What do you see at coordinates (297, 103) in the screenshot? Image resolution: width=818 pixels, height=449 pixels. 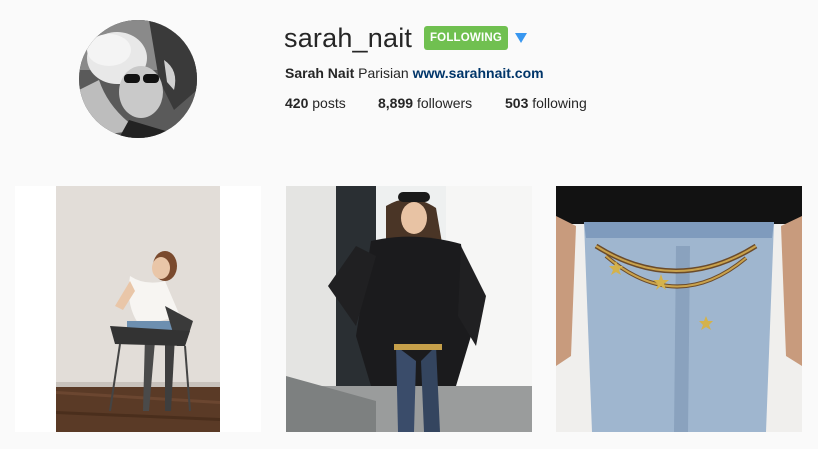 I see `posts-count: 420` at bounding box center [297, 103].